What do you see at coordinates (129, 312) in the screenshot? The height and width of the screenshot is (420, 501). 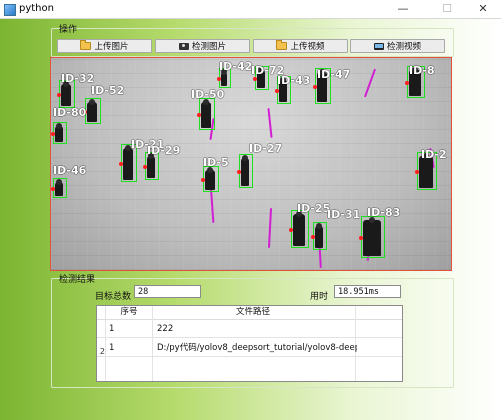 I see `column-header-index: 序号` at bounding box center [129, 312].